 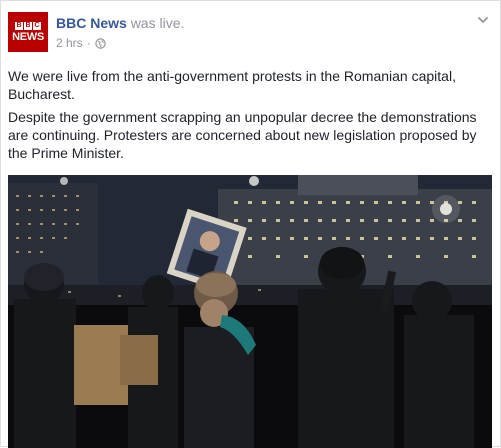 What do you see at coordinates (248, 32) in the screenshot?
I see `post-header: B B C NEWS BBC News was live. 2 hrs ·` at bounding box center [248, 32].